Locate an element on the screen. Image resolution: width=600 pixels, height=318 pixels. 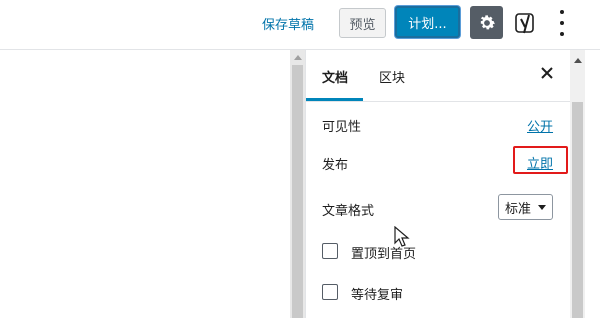
yoast-icon is located at coordinates (526, 22).